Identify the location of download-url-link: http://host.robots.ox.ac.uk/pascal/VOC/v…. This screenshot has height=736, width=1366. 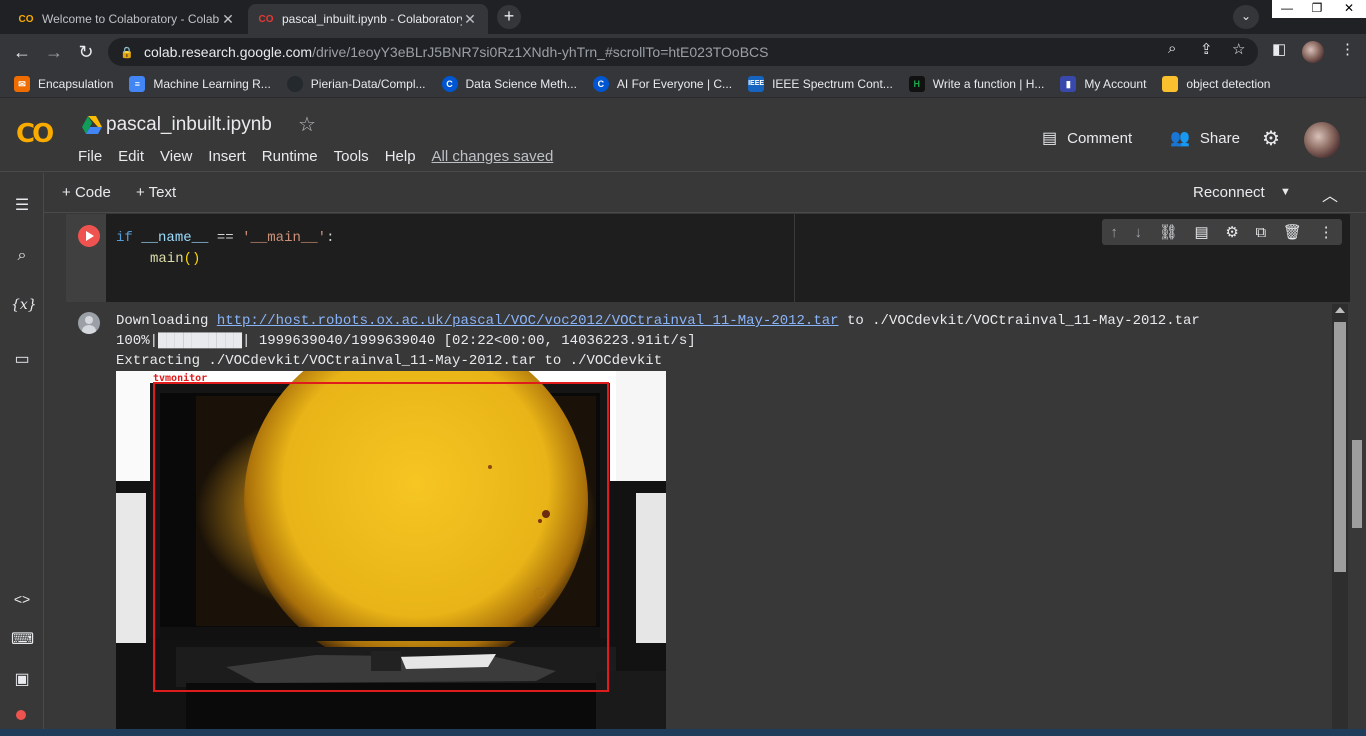
(528, 321).